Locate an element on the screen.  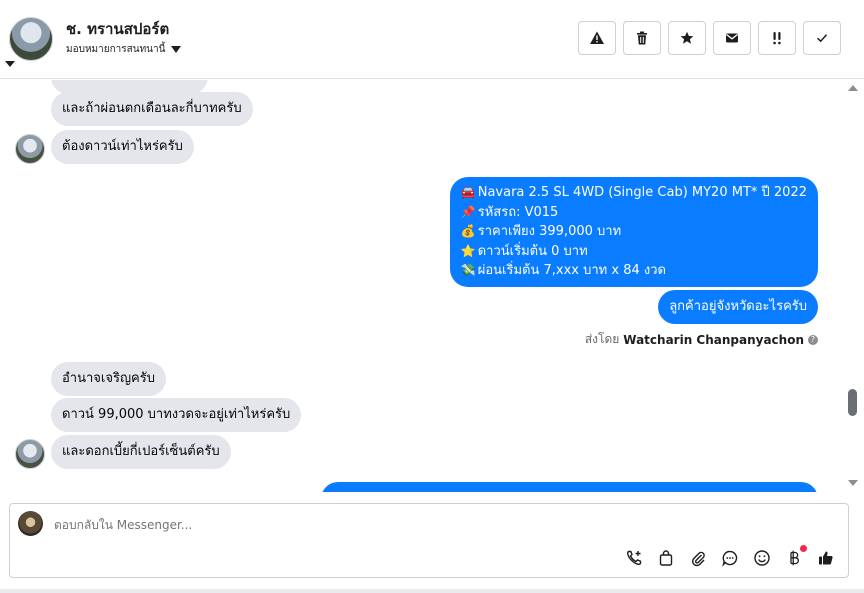
card-line-price: 💰 ราคาเพียง 399,000 บาท is located at coordinates (634, 232).